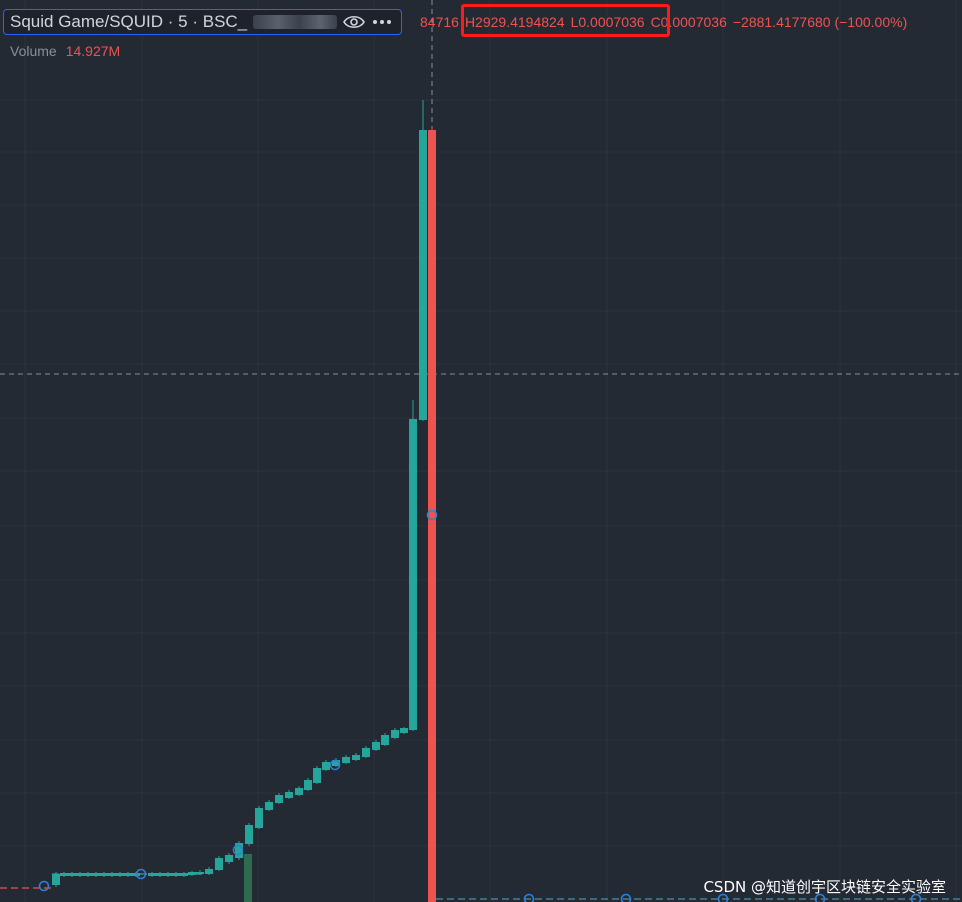  Describe the element at coordinates (128, 22) in the screenshot. I see `symbol-title: Squid Game/SQUID · 5 · BSC_` at that location.